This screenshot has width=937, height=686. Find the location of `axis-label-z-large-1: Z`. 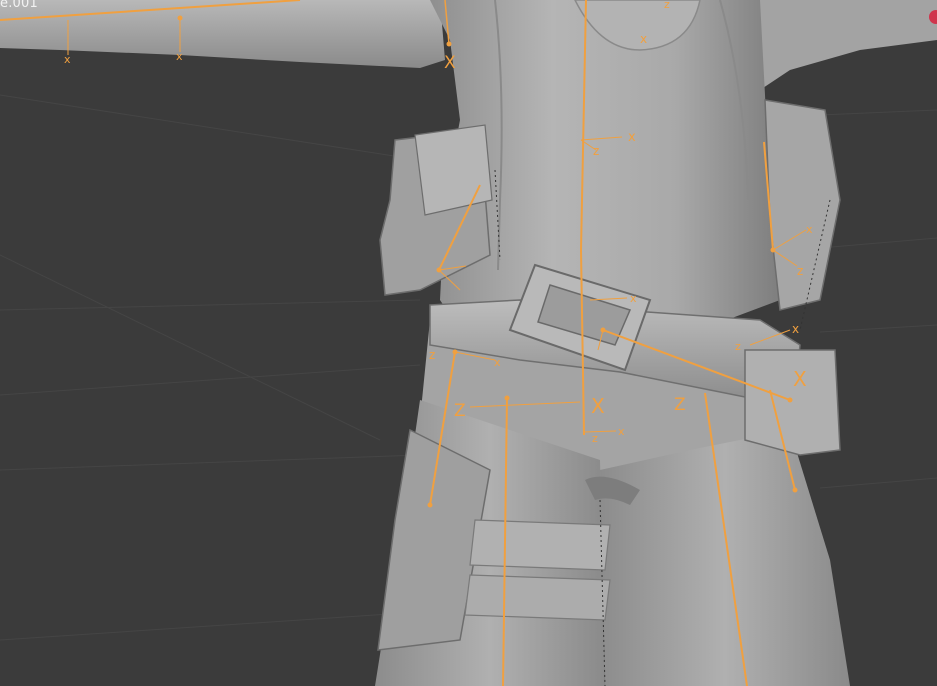

axis-label-z-large-1: Z is located at coordinates (460, 411).